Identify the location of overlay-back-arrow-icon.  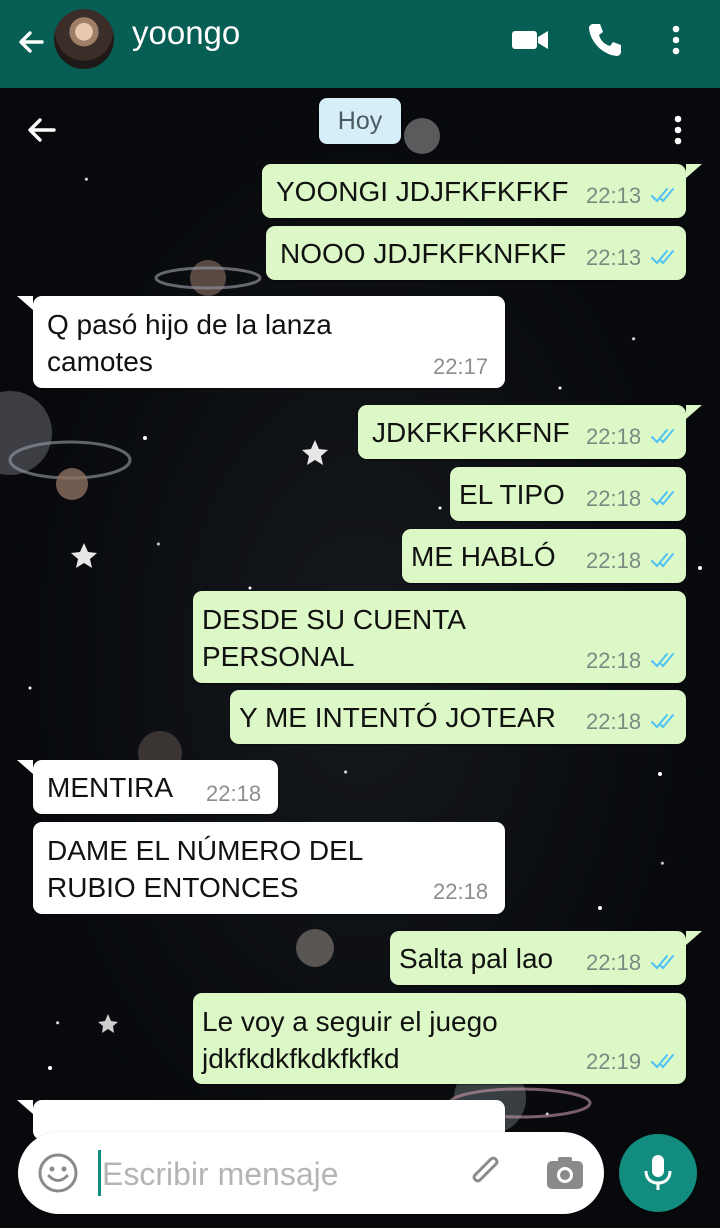
(42, 130).